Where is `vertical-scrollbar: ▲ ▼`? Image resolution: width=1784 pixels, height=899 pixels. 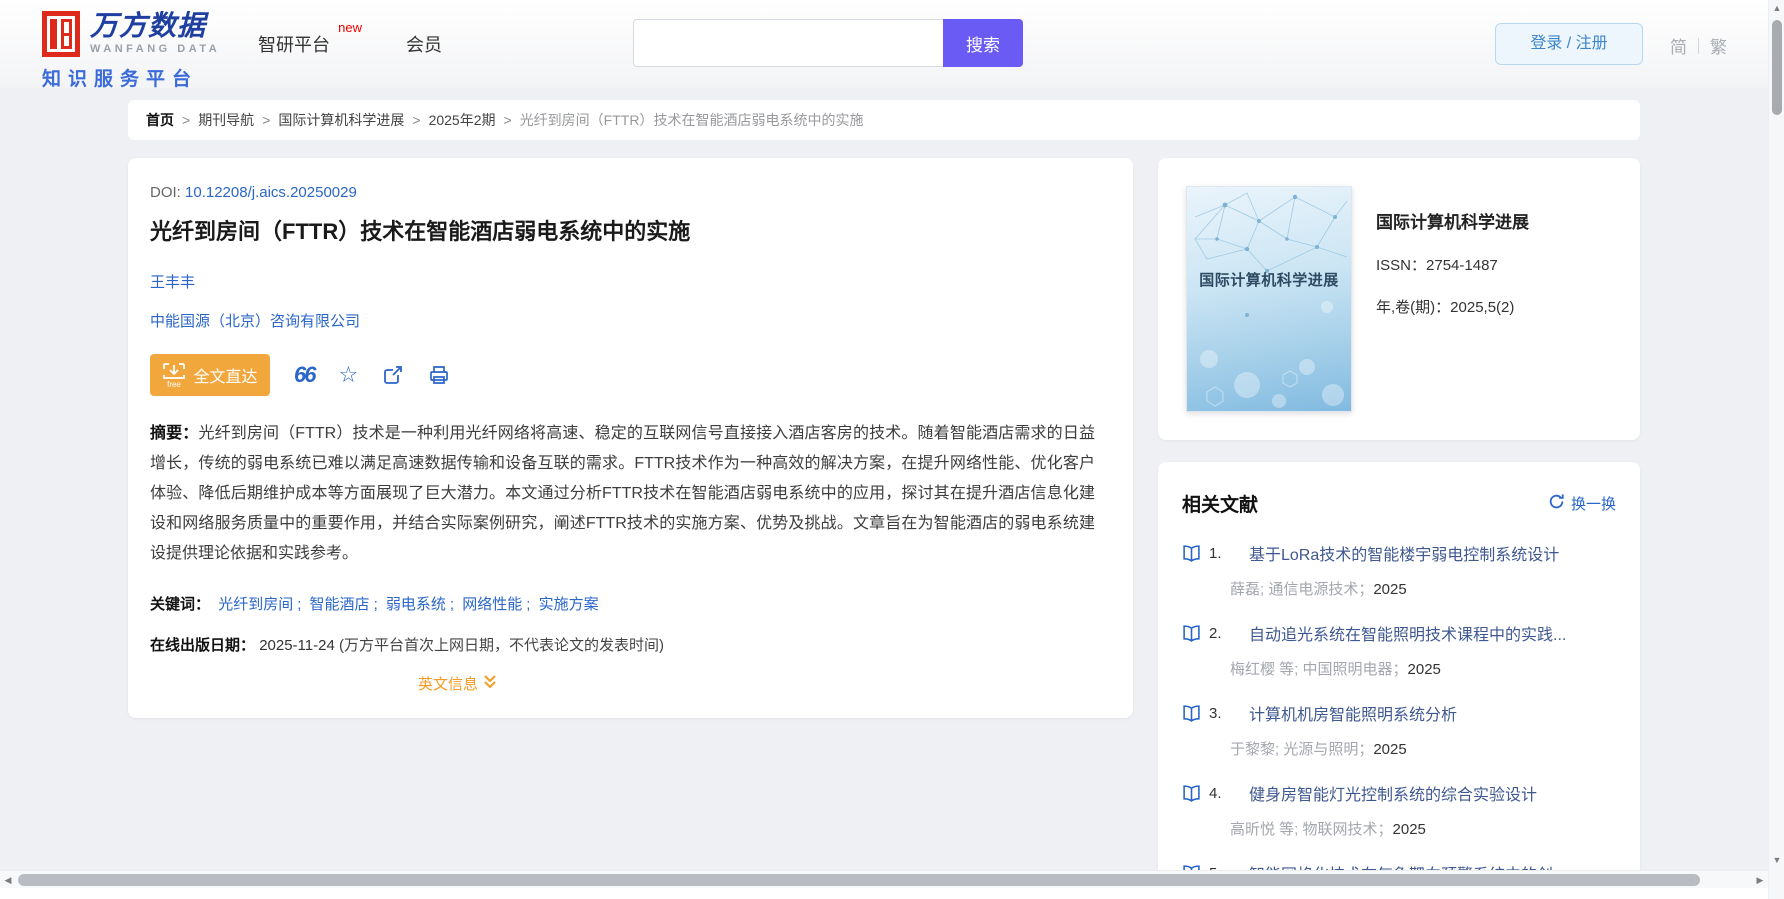
vertical-scrollbar: ▲ ▼ is located at coordinates (1776, 449).